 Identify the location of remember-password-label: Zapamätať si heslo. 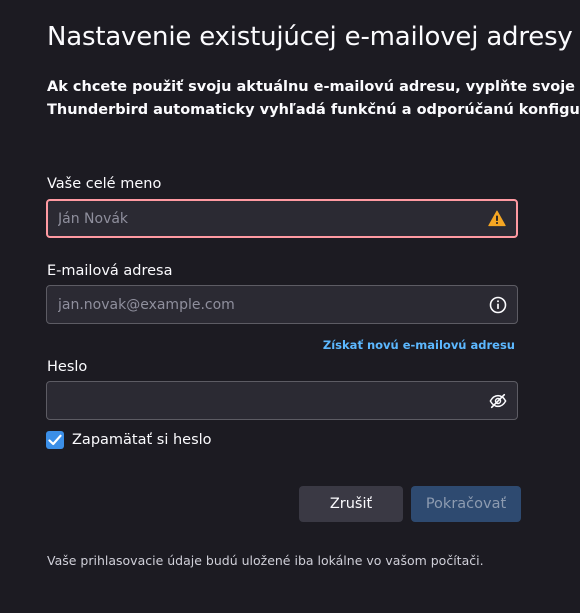
(142, 440).